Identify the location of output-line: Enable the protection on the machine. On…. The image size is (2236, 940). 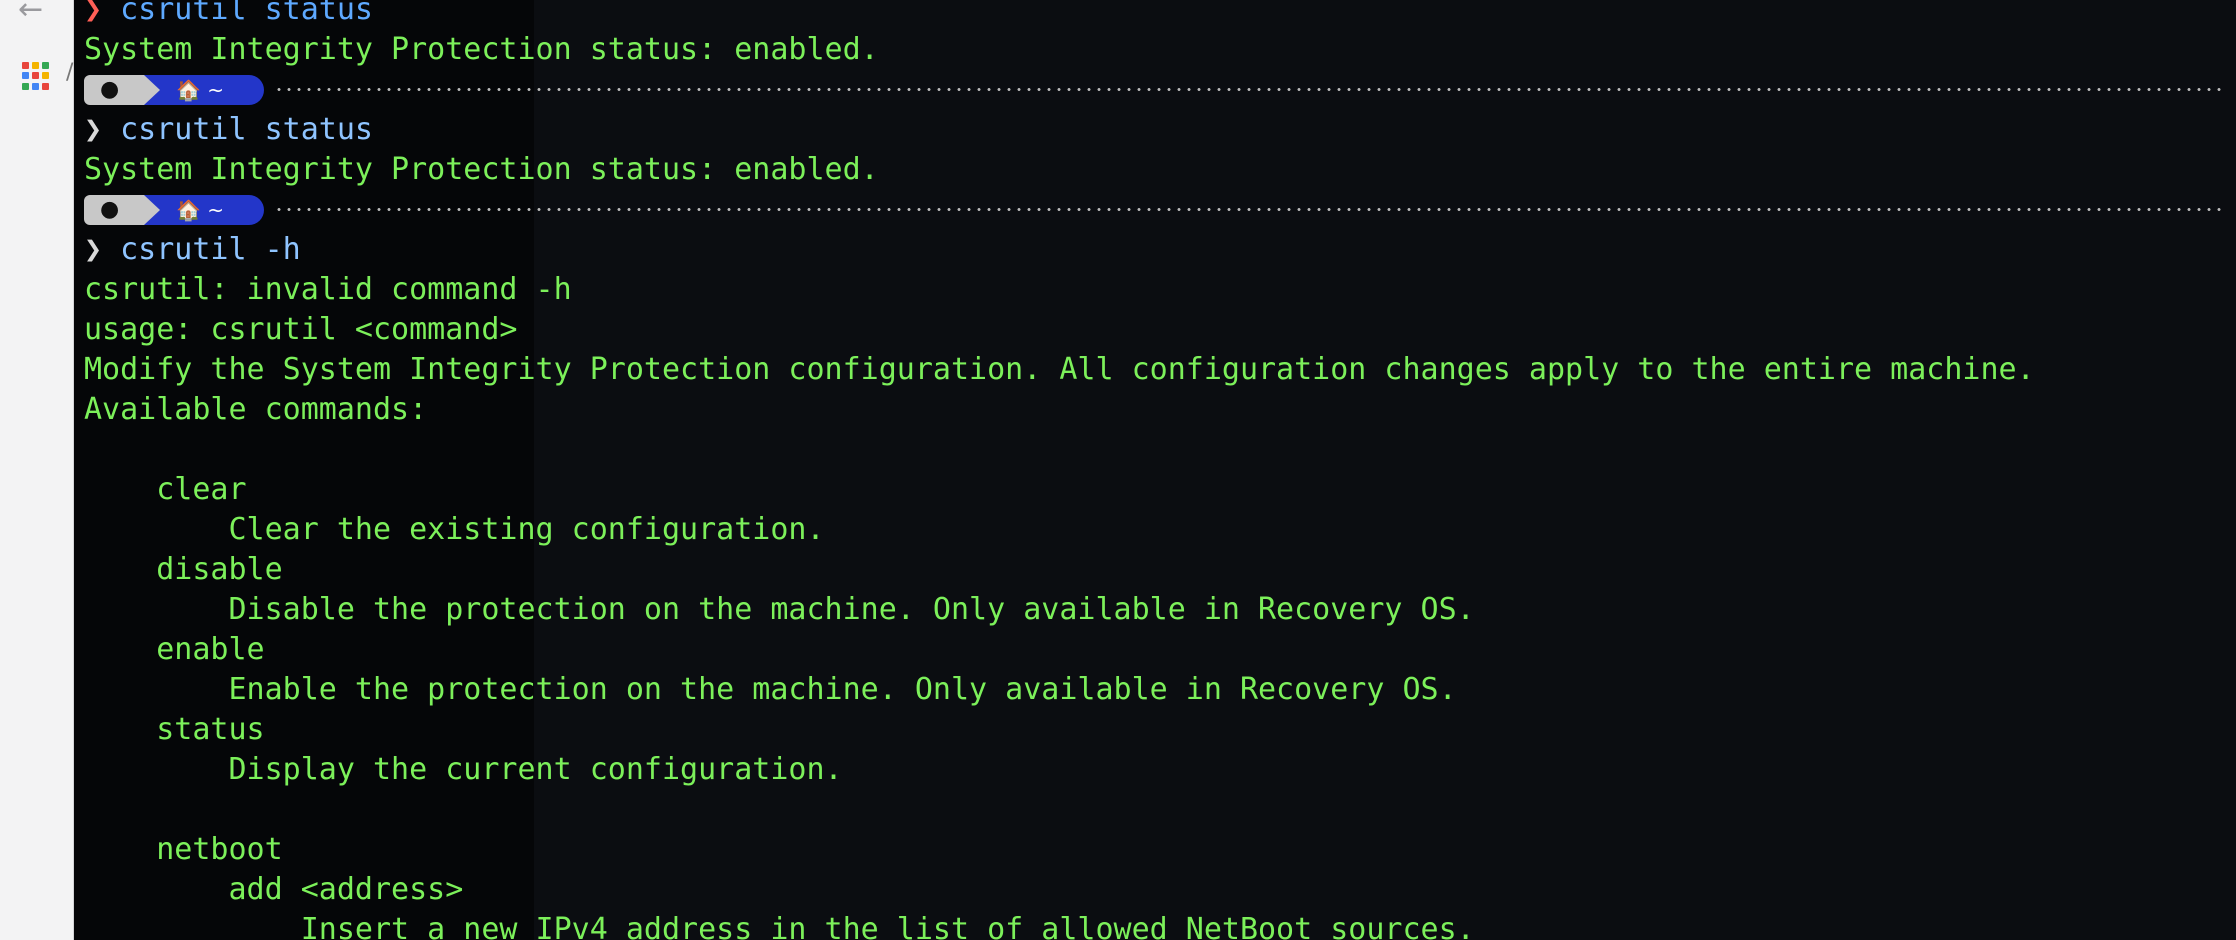
(770, 689).